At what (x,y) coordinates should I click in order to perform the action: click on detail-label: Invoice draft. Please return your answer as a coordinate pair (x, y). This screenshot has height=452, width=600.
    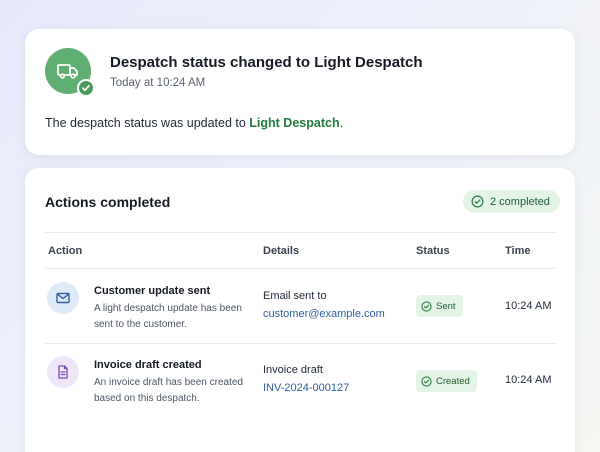
    Looking at the image, I should click on (293, 370).